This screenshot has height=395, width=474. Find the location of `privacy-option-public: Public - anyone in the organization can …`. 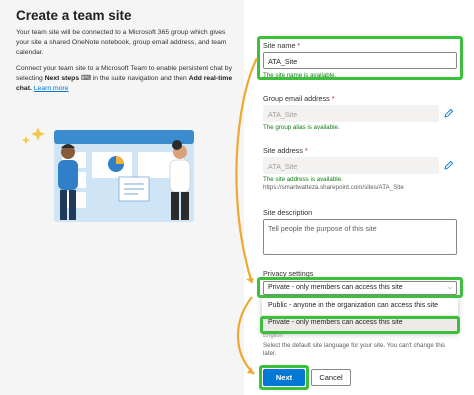

privacy-option-public: Public - anyone in the organization can … is located at coordinates (360, 306).